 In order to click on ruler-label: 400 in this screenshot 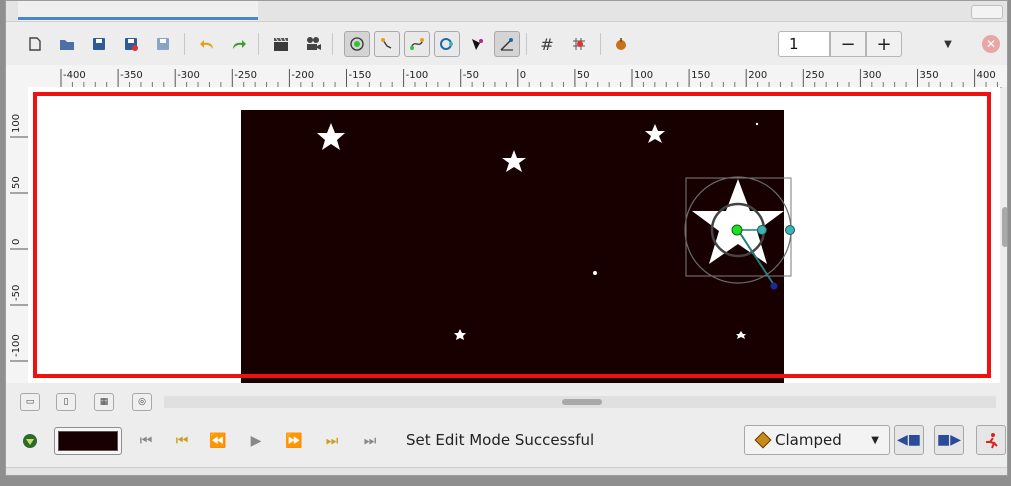, I will do `click(986, 75)`.